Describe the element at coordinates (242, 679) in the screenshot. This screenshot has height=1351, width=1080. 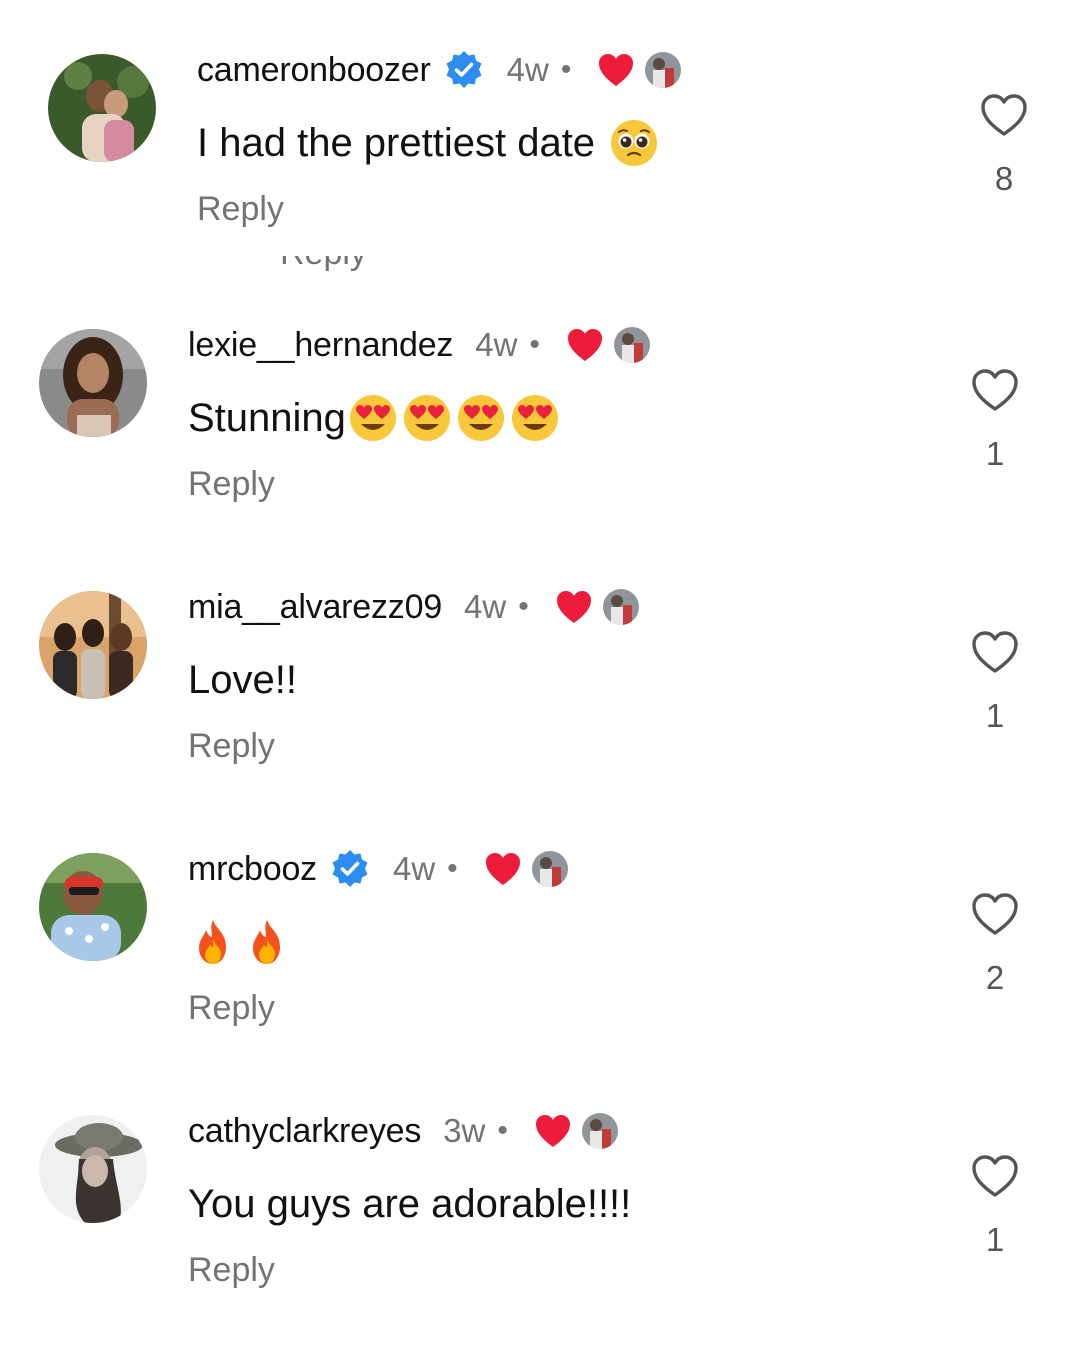
I see `comment-text: Love!!` at that location.